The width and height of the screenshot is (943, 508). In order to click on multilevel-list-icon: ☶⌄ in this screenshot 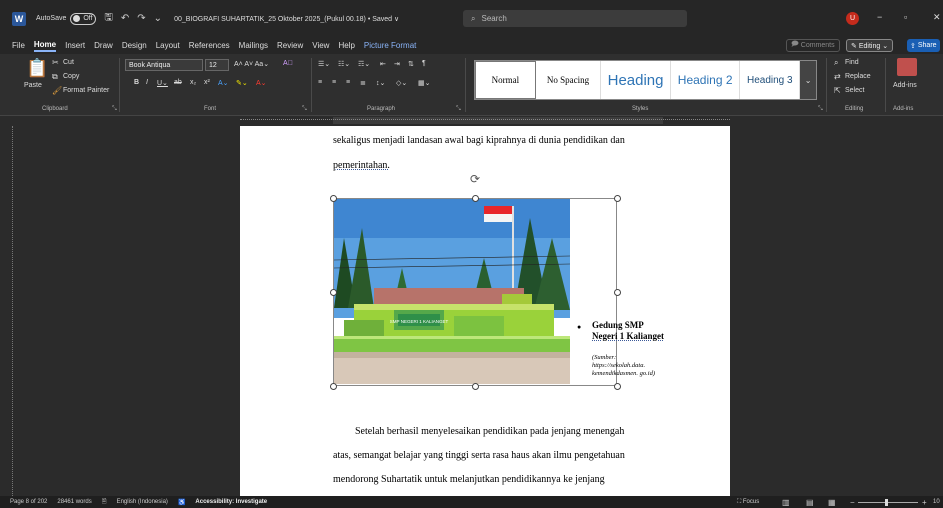, I will do `click(364, 64)`.